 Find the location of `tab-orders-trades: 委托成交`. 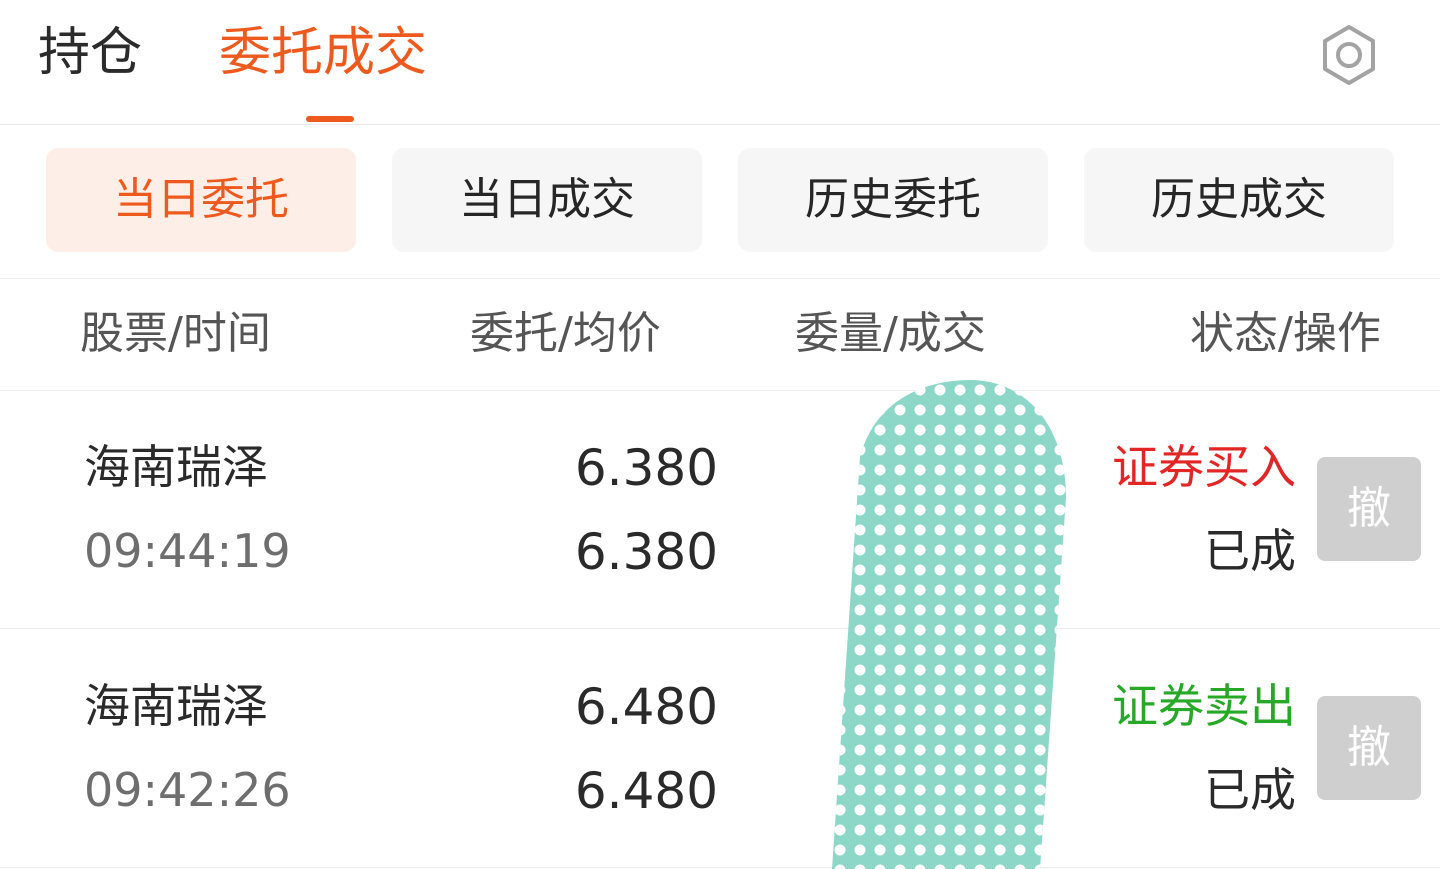

tab-orders-trades: 委托成交 is located at coordinates (323, 53).